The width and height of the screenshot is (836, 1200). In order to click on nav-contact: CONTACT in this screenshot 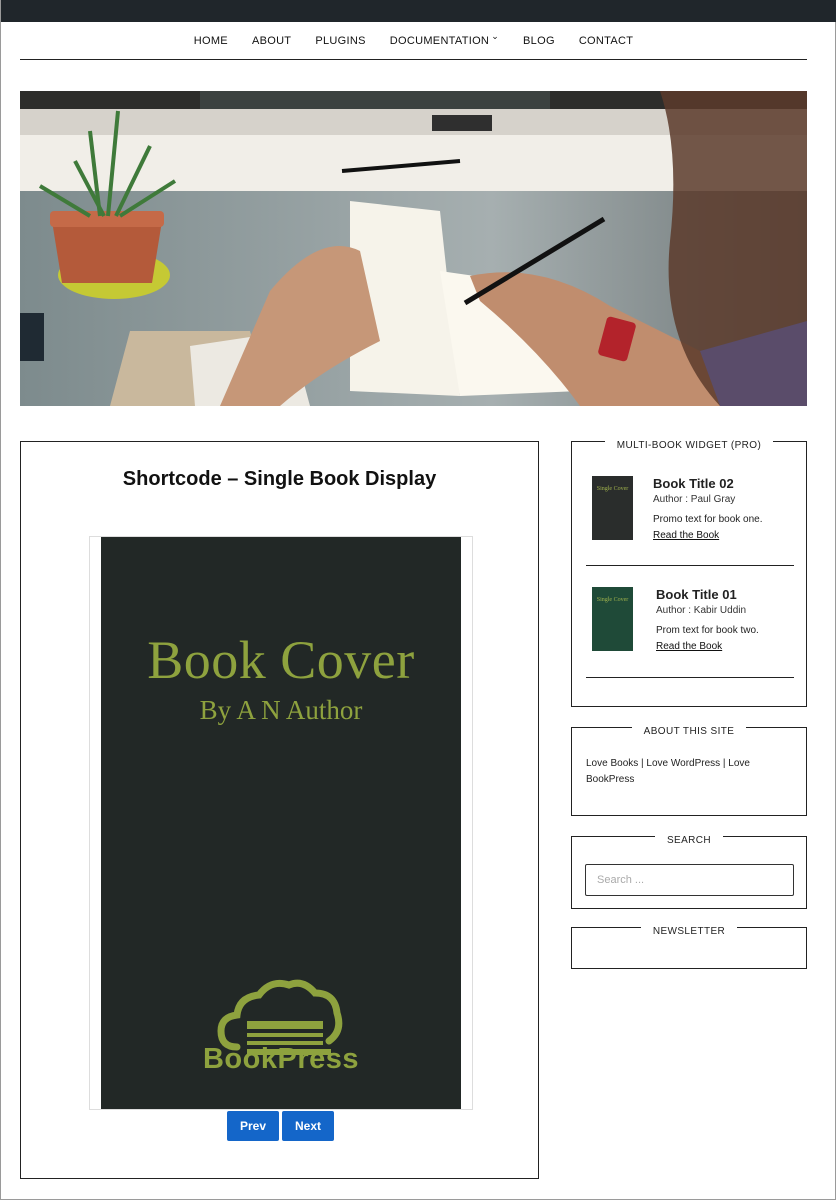, I will do `click(606, 41)`.